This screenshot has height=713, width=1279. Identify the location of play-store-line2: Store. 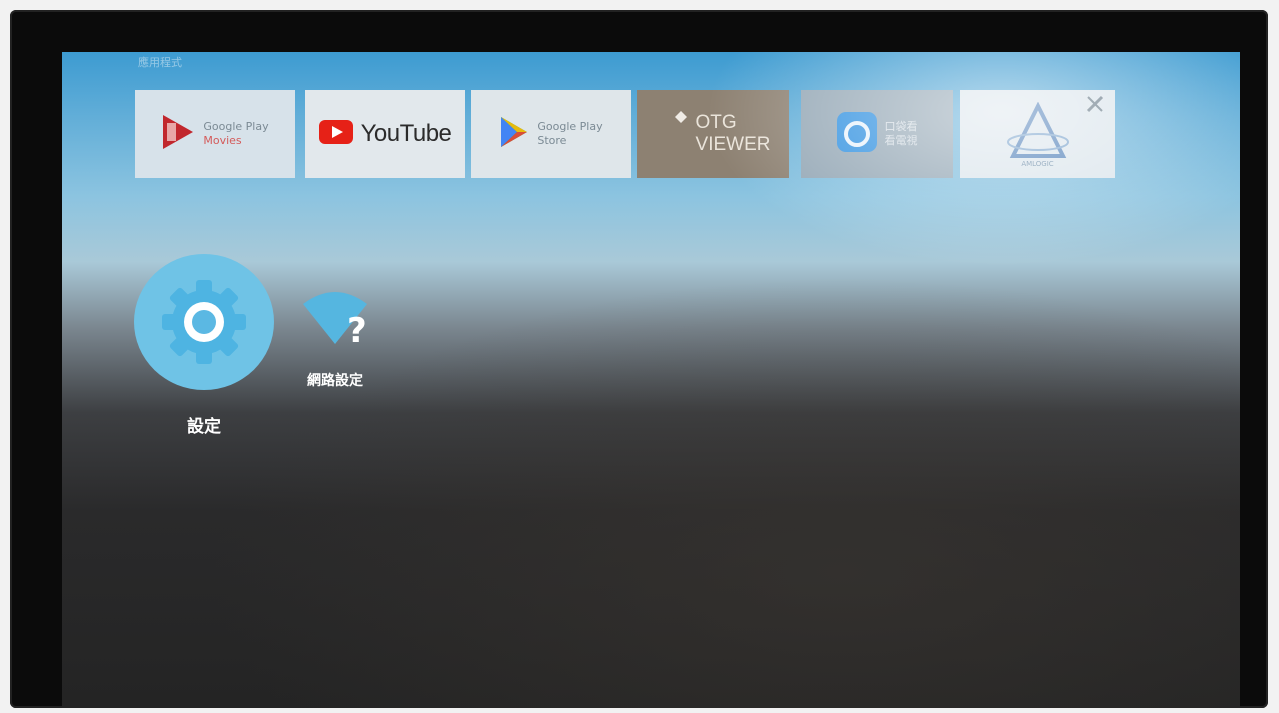
(552, 140).